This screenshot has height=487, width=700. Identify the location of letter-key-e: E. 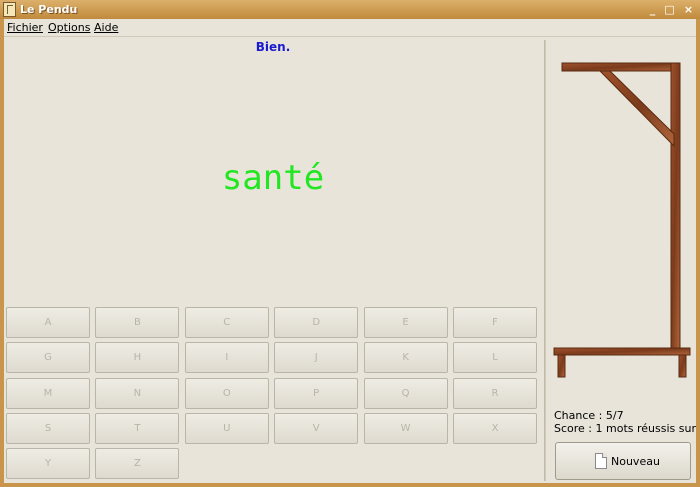
(405, 322).